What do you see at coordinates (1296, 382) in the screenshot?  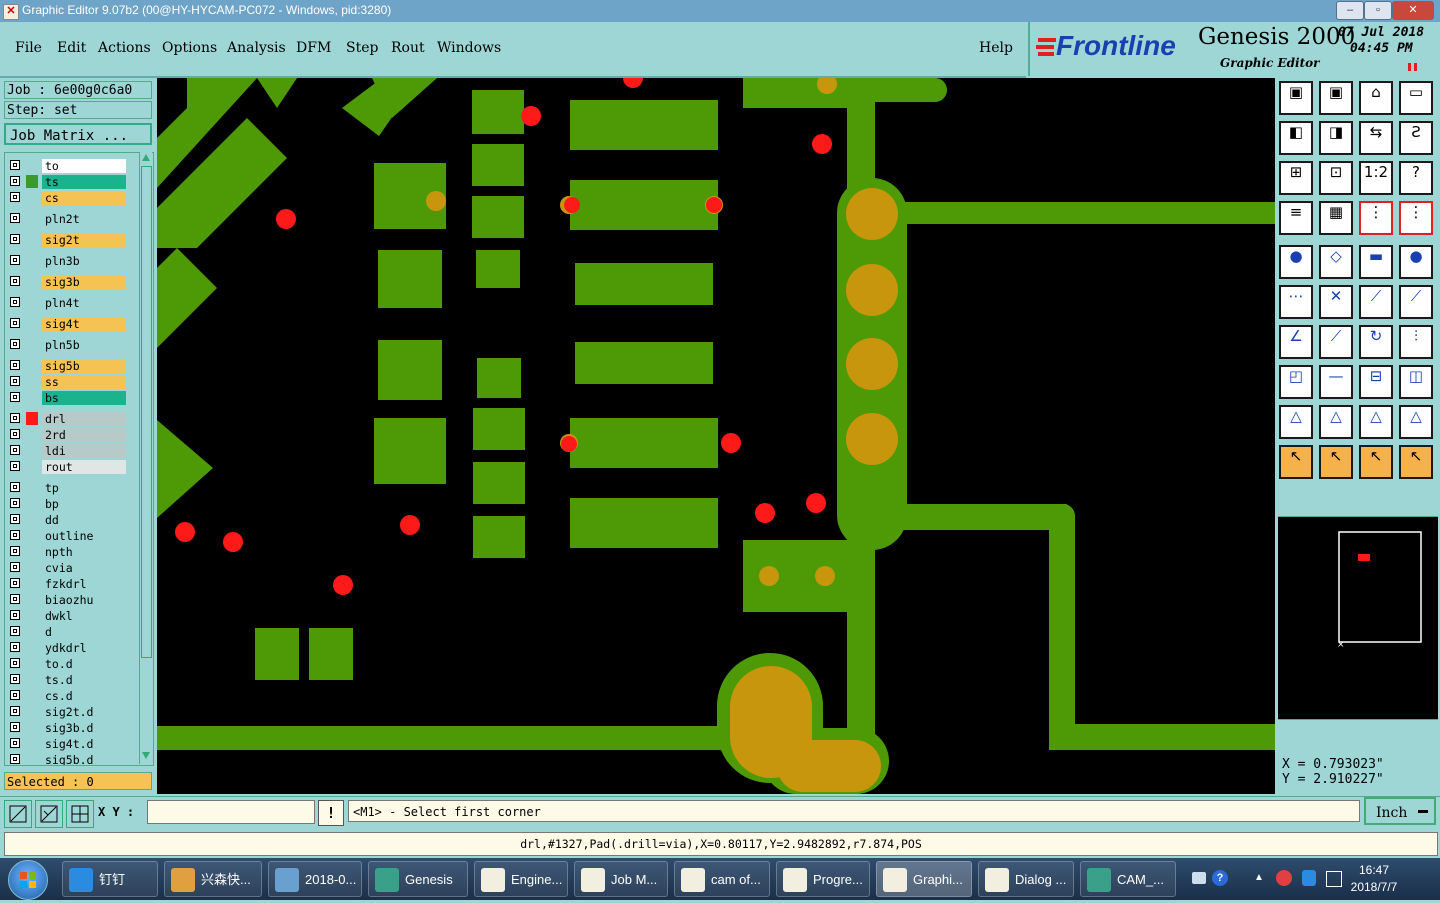 I see `copy-button: ◰` at bounding box center [1296, 382].